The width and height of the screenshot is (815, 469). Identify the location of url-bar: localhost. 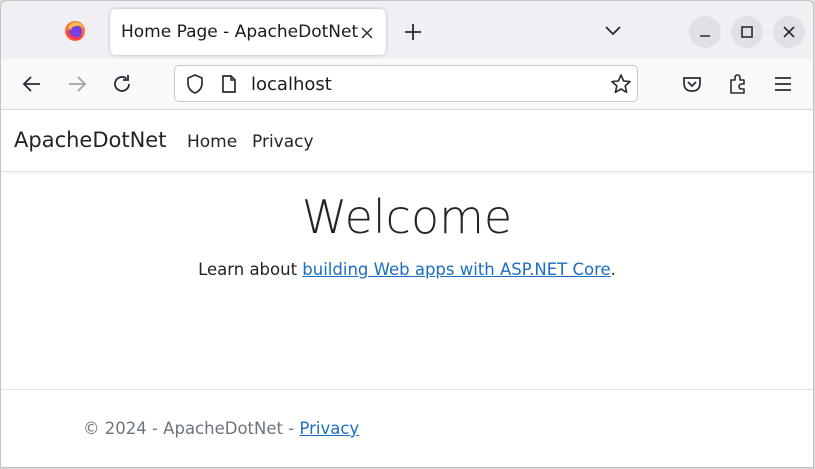
(406, 83).